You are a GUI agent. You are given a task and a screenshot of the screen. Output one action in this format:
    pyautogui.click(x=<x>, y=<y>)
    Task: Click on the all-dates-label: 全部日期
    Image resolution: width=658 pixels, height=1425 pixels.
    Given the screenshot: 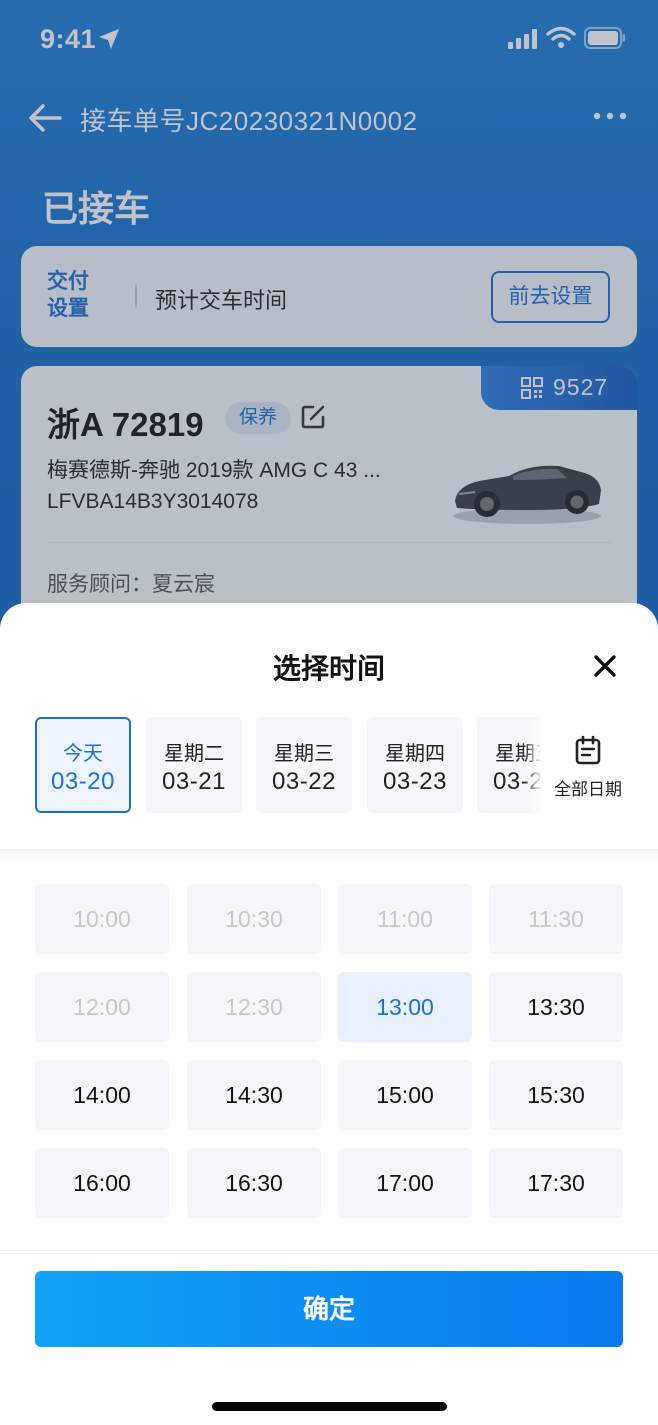 What is the action you would take?
    pyautogui.click(x=588, y=789)
    